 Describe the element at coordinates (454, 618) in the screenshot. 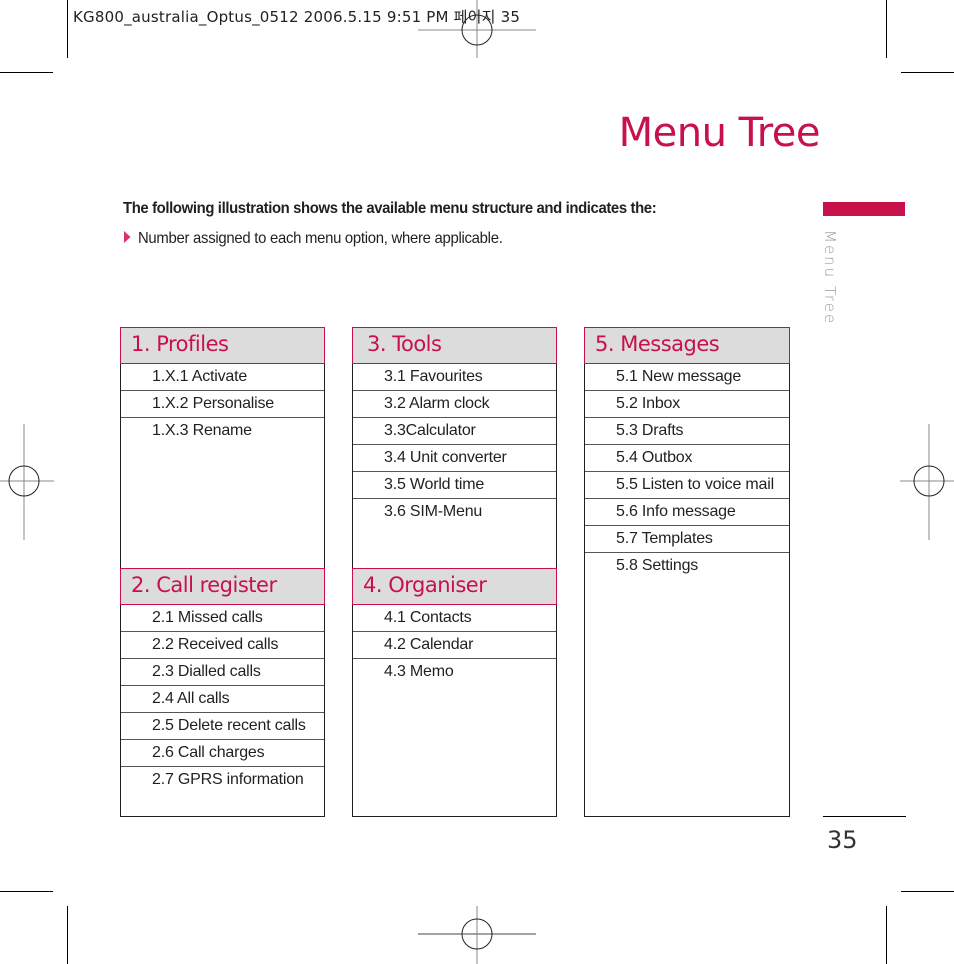

I see `menu-item: 4.1 Contacts` at that location.